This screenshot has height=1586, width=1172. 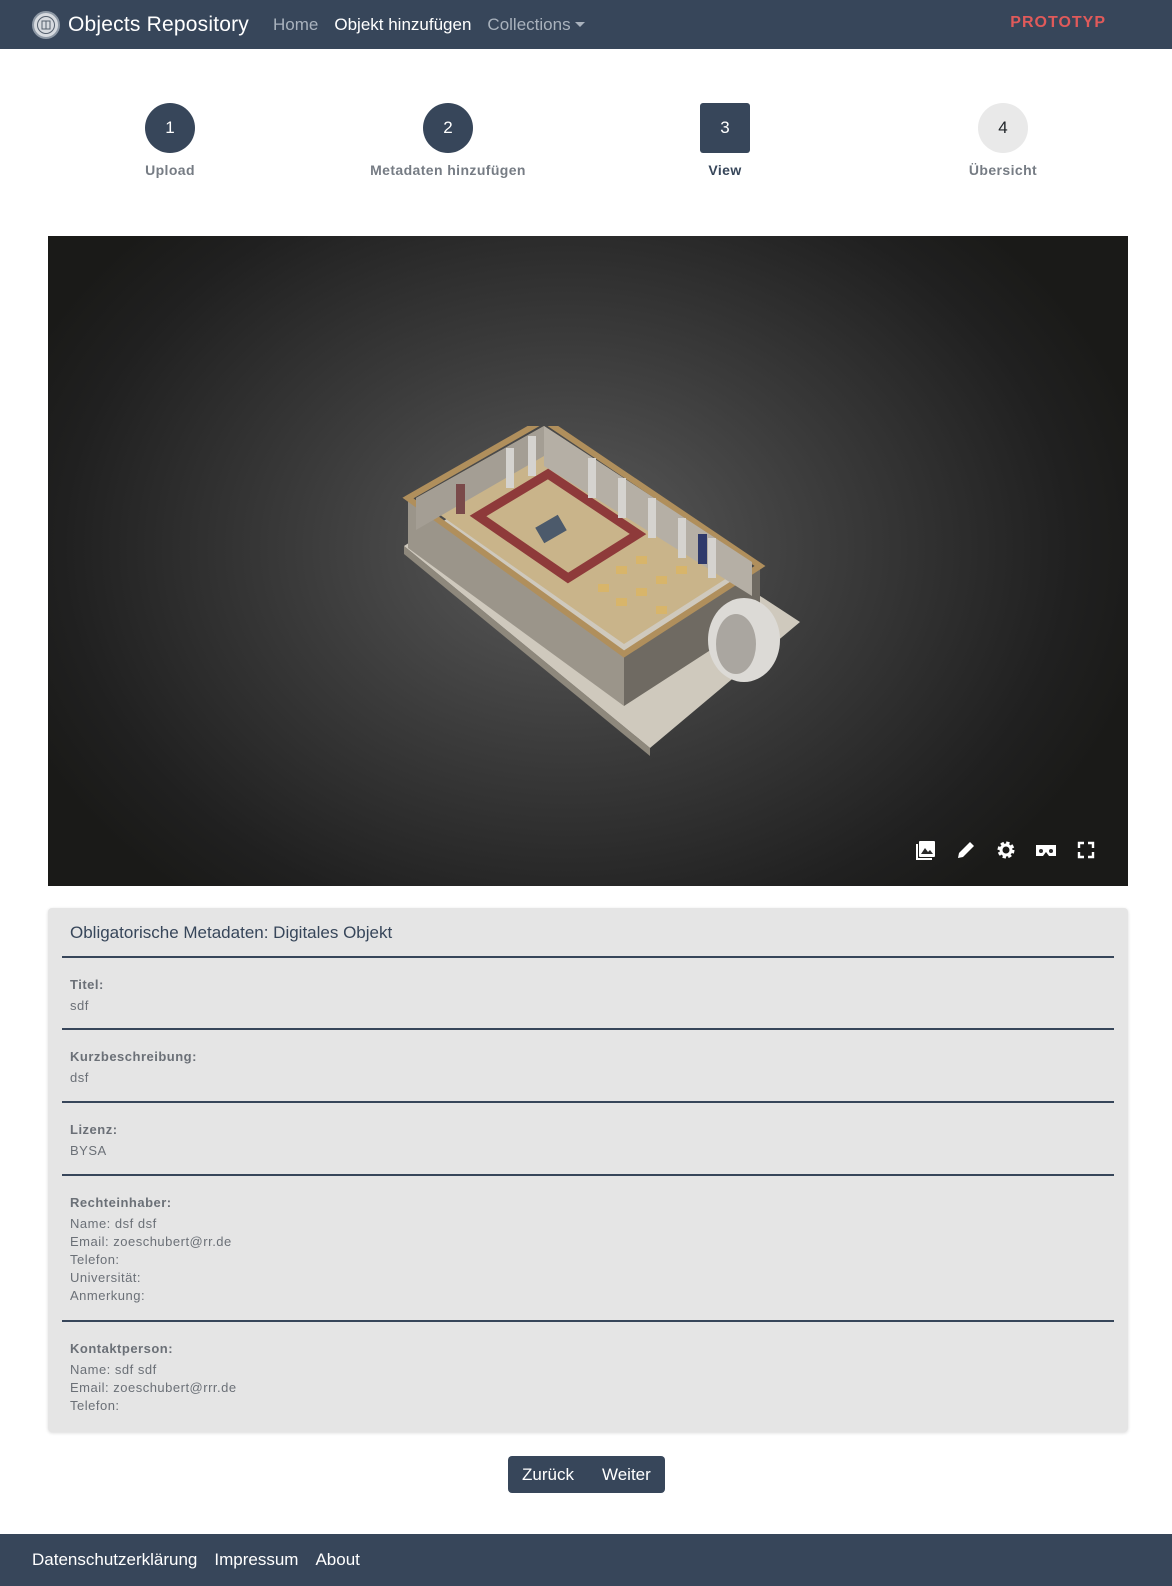 I want to click on footer-link-privacy: Datenschutzerklärung, so click(x=114, y=1560).